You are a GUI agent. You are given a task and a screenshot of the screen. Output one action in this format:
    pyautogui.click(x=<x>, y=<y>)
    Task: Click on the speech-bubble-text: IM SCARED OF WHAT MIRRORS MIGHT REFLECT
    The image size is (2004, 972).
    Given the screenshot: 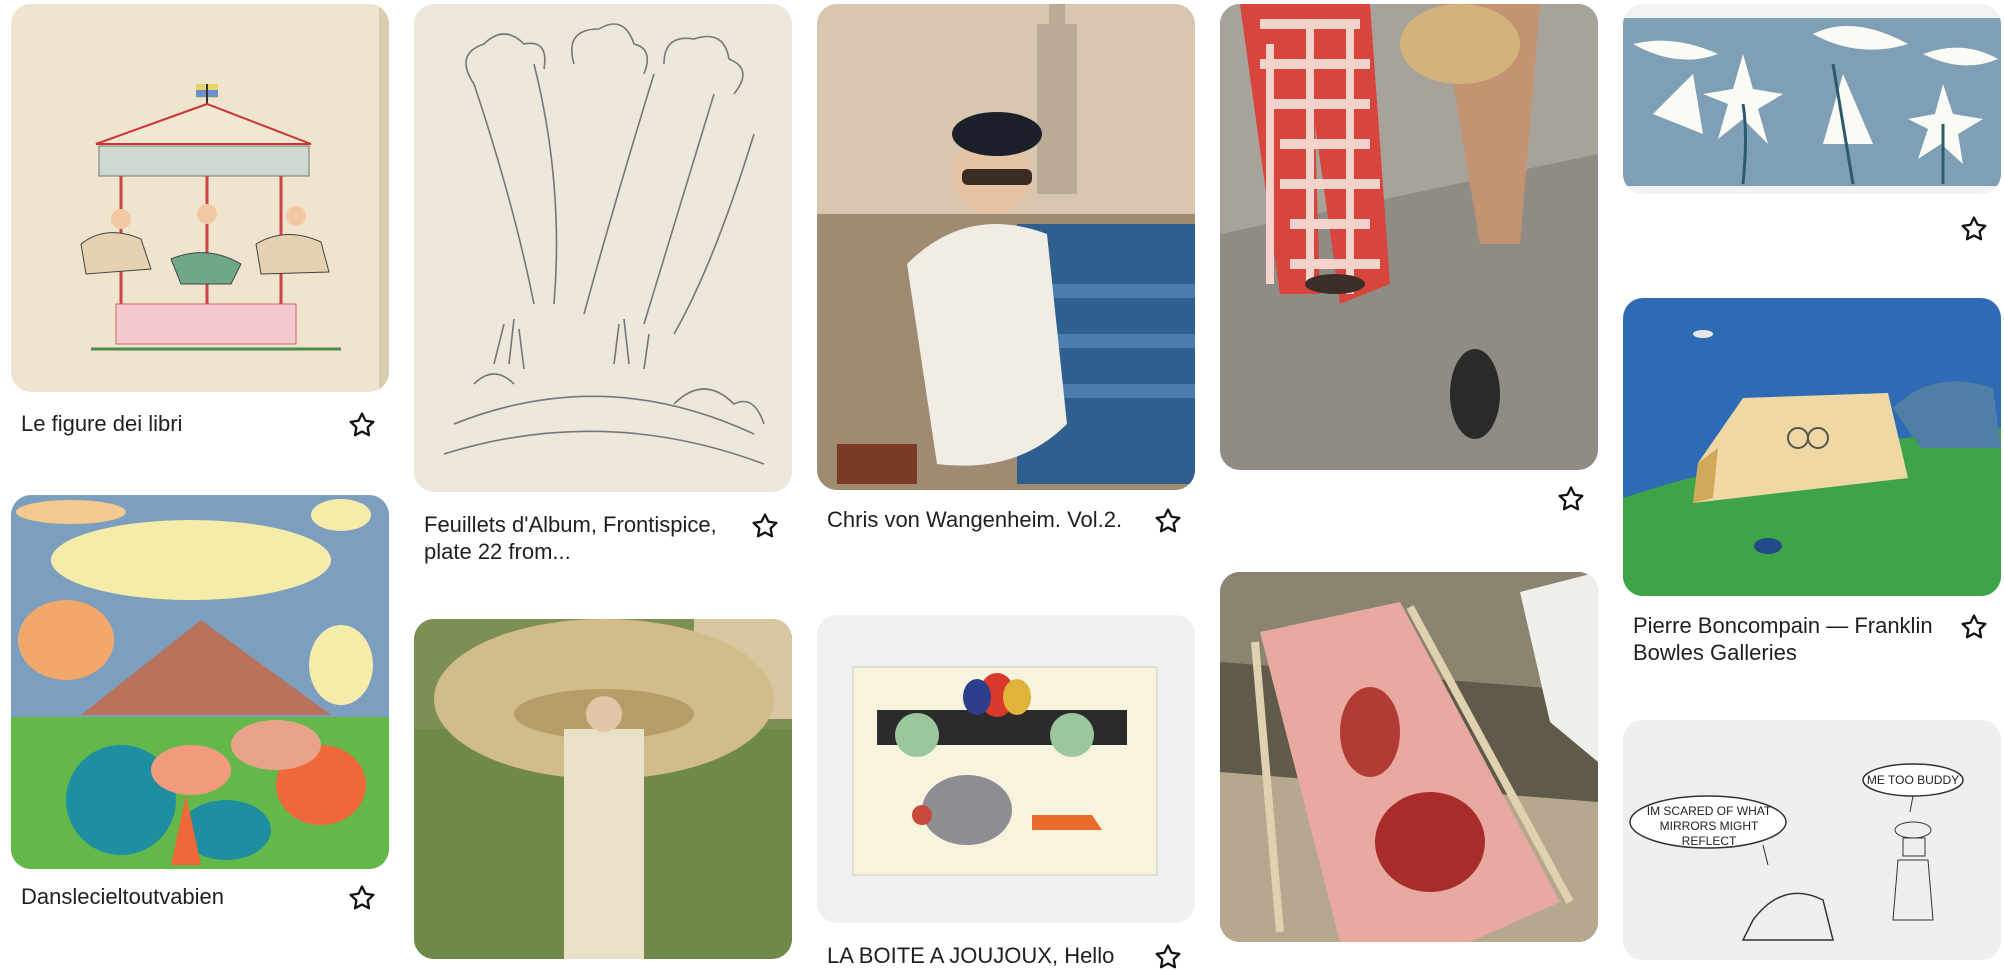 What is the action you would take?
    pyautogui.click(x=1709, y=826)
    